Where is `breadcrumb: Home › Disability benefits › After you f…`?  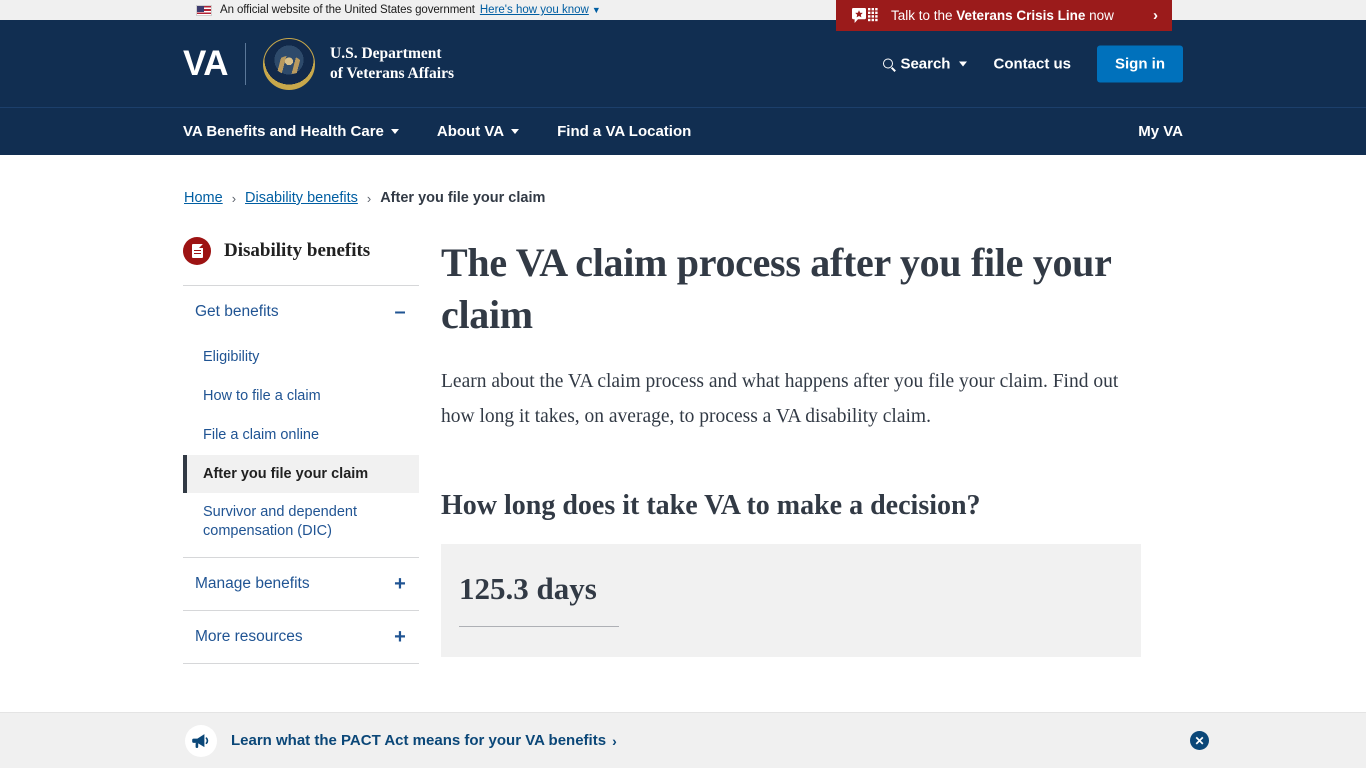 breadcrumb: Home › Disability benefits › After you f… is located at coordinates (683, 180).